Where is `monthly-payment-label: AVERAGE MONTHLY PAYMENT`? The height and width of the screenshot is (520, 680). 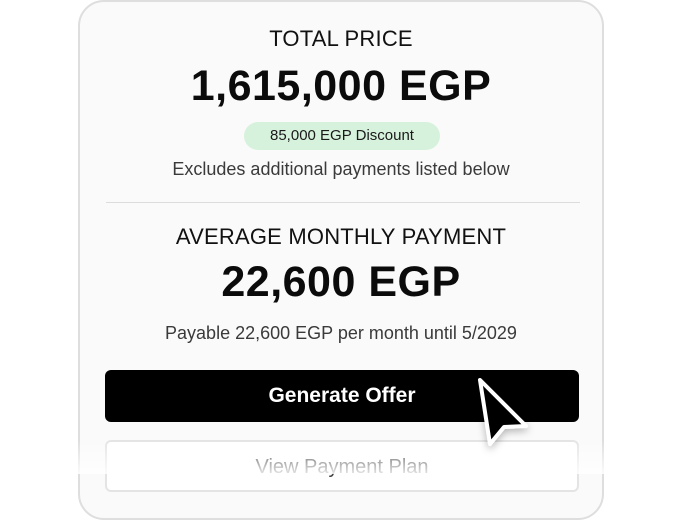 monthly-payment-label: AVERAGE MONTHLY PAYMENT is located at coordinates (341, 236).